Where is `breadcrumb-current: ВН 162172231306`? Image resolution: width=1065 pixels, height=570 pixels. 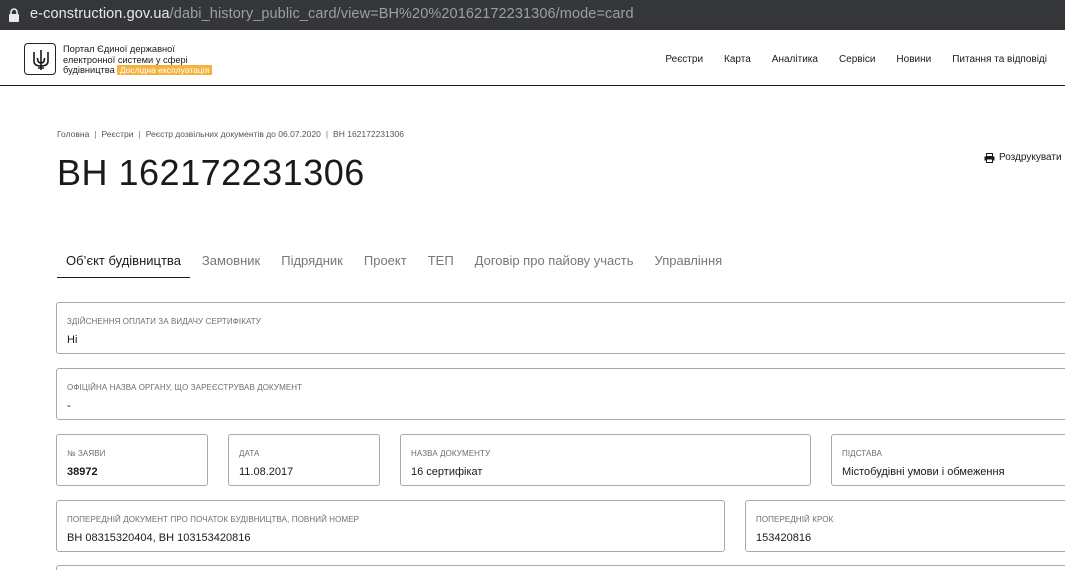
breadcrumb-current: ВН 162172231306 is located at coordinates (368, 134).